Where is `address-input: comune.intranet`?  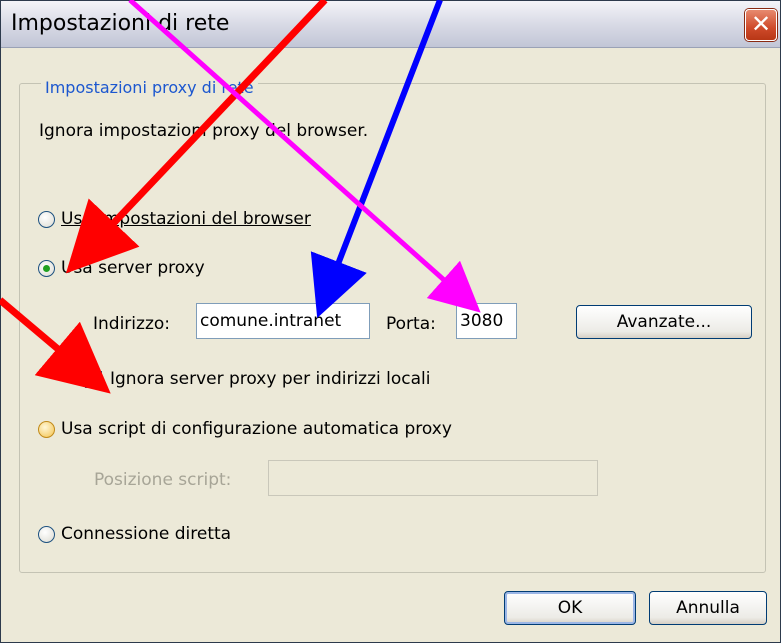 address-input: comune.intranet is located at coordinates (283, 321).